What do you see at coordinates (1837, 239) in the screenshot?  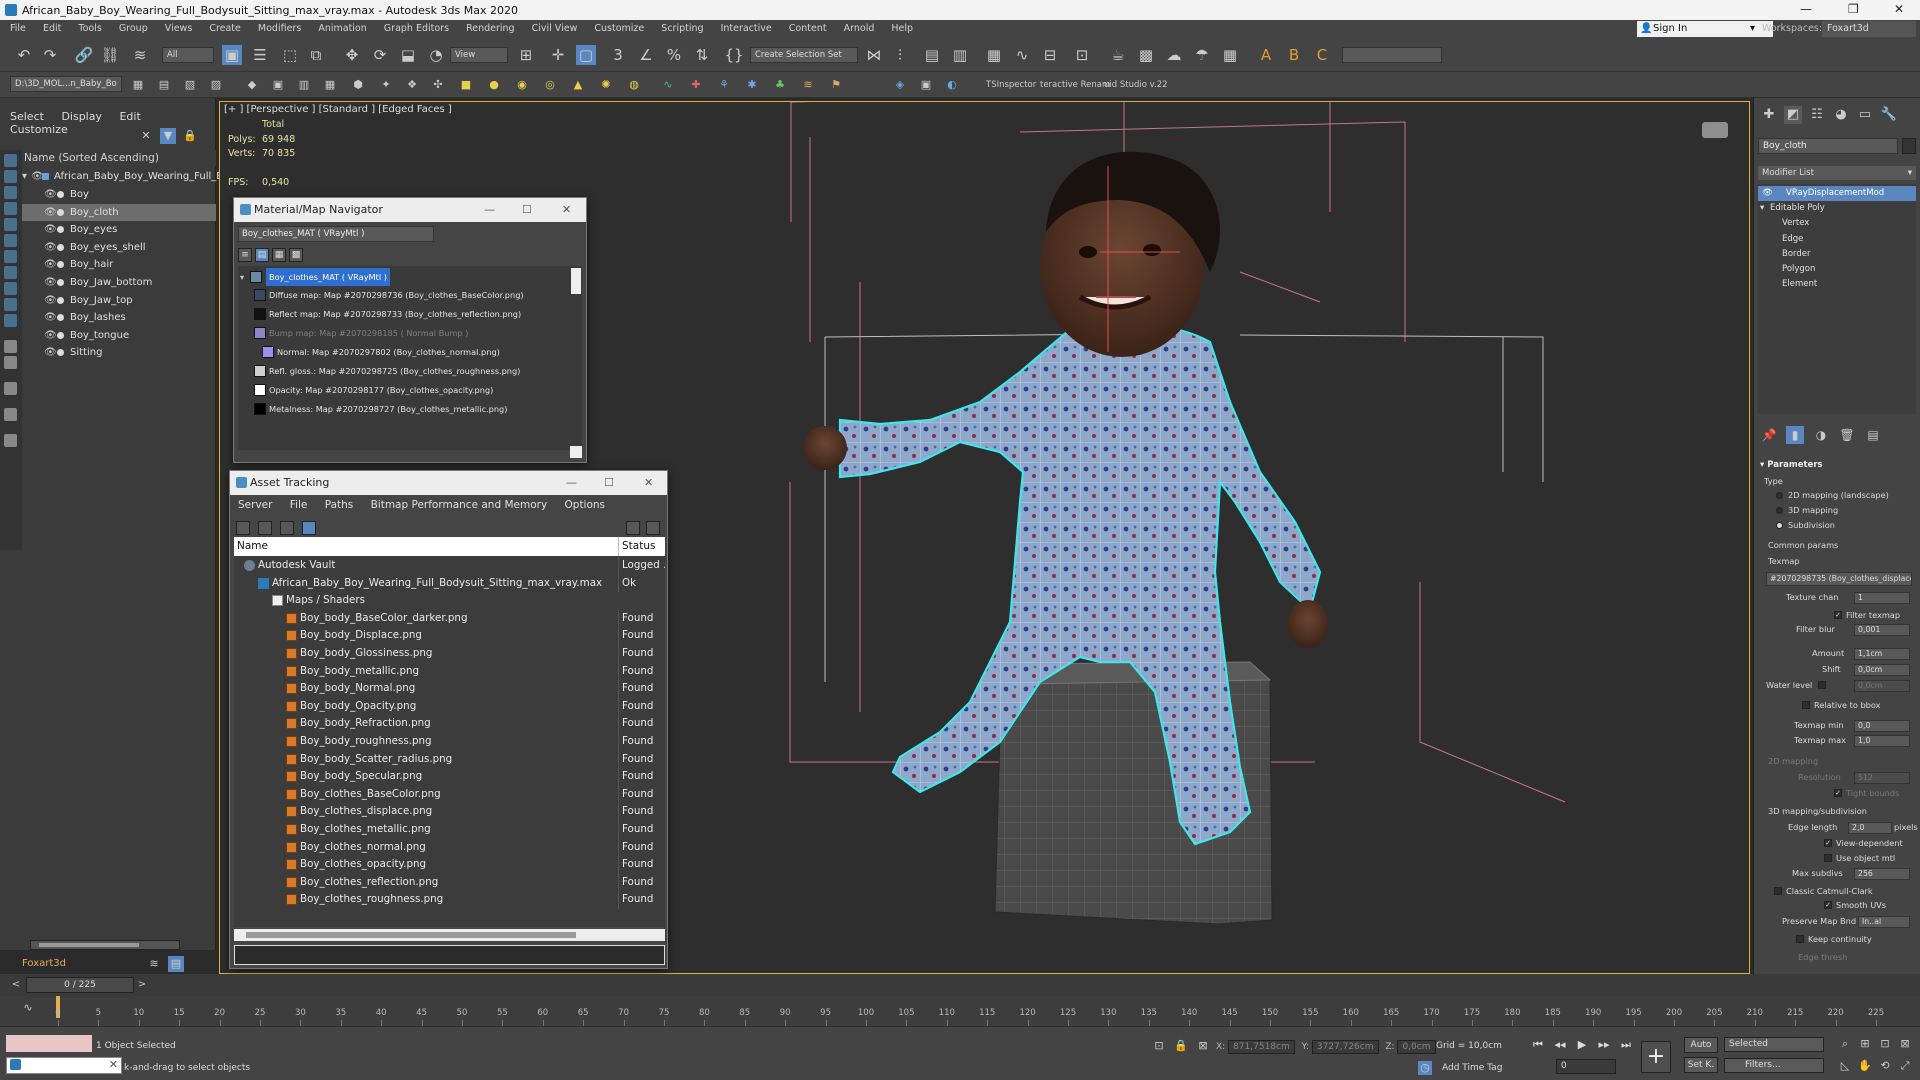 I see `modifier-stack-item: Edge` at bounding box center [1837, 239].